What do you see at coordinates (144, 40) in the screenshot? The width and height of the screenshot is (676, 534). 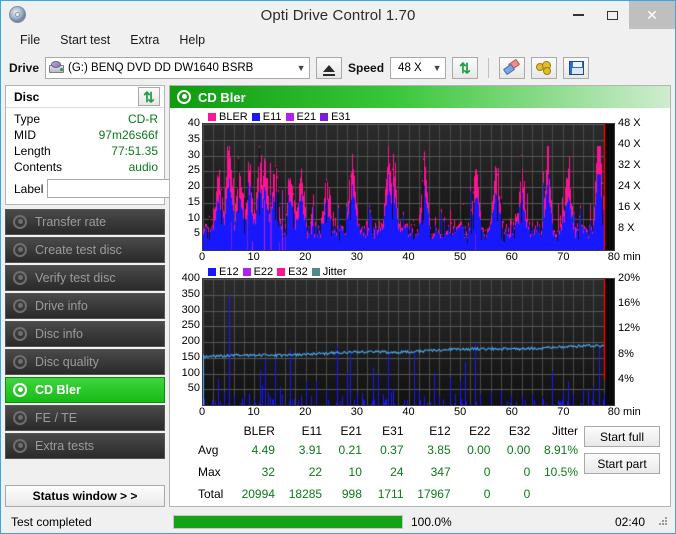 I see `menu-item-extra: Extra` at bounding box center [144, 40].